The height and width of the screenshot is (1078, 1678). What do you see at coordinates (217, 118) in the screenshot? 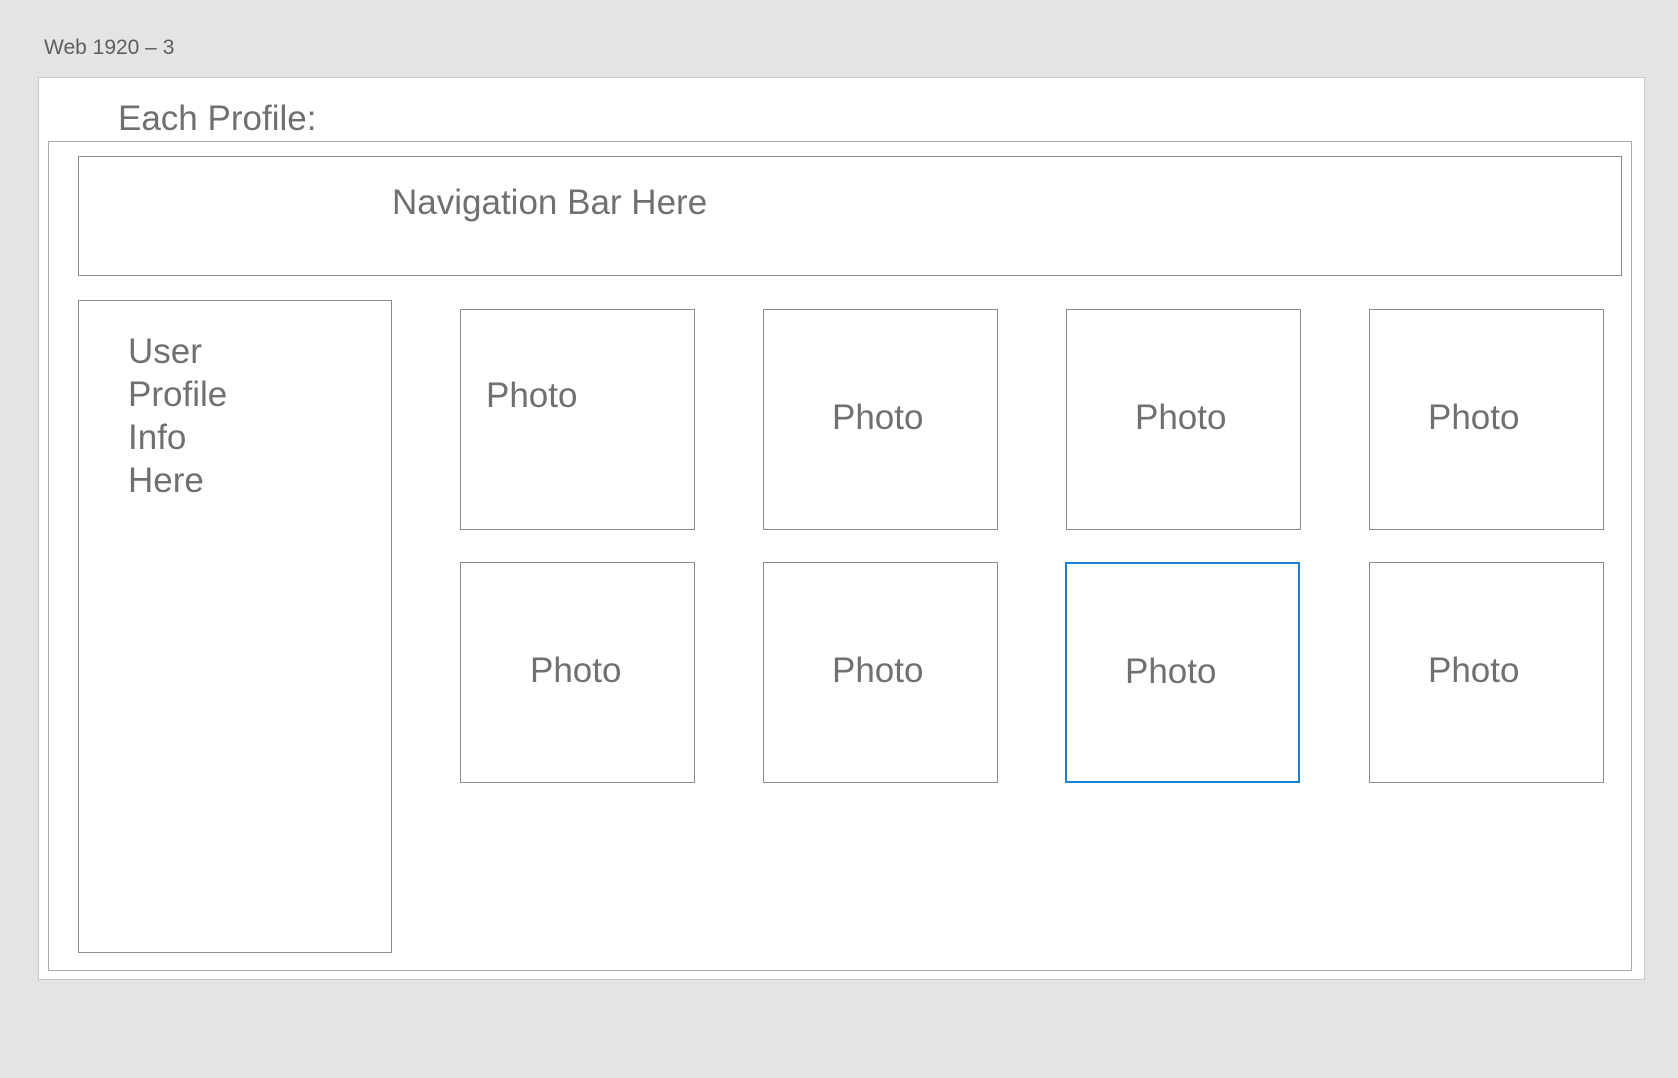
I see `section-title: Each Profile:` at bounding box center [217, 118].